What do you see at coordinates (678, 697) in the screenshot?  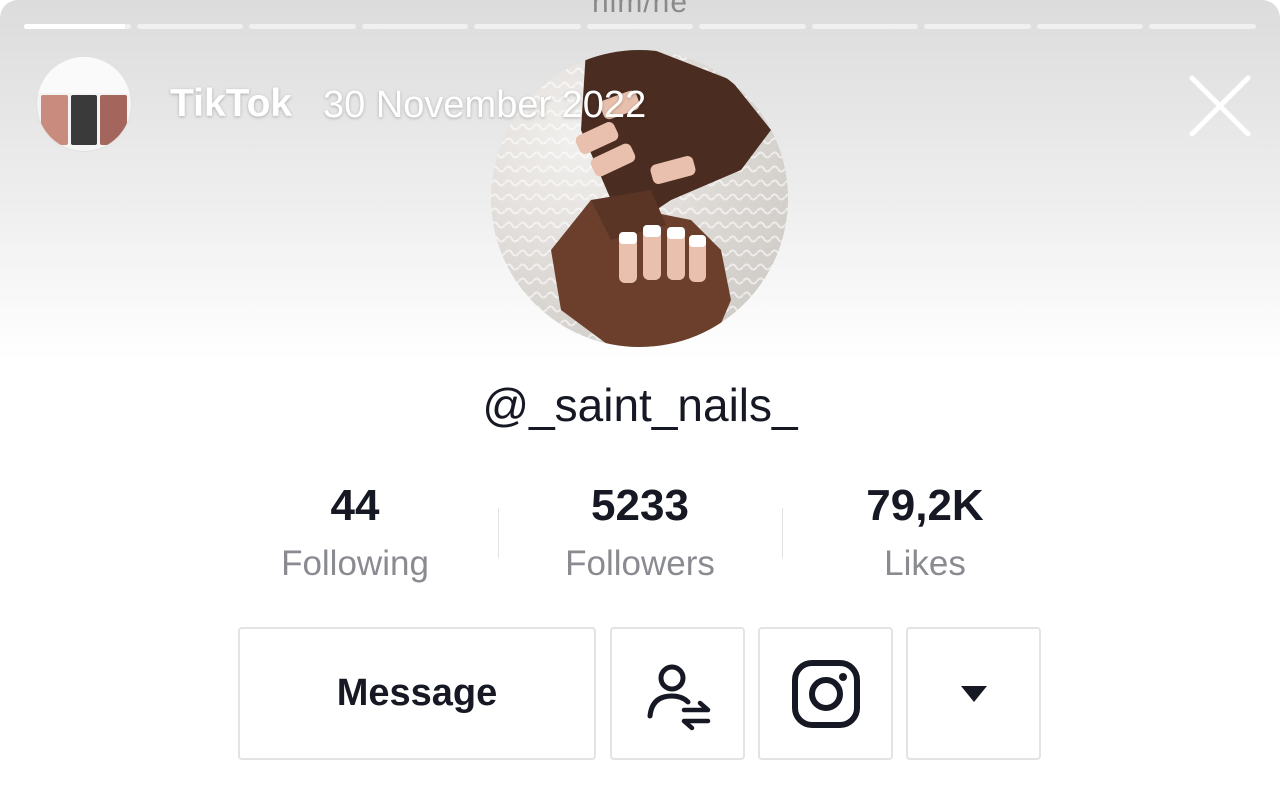 I see `add-friends-swap-icon` at bounding box center [678, 697].